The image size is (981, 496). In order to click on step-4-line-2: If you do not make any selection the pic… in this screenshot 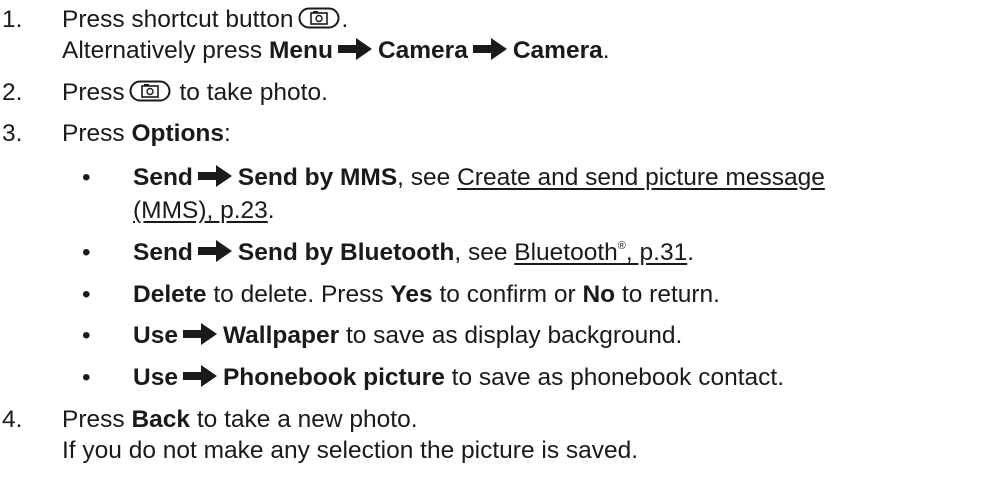, I will do `click(350, 450)`.